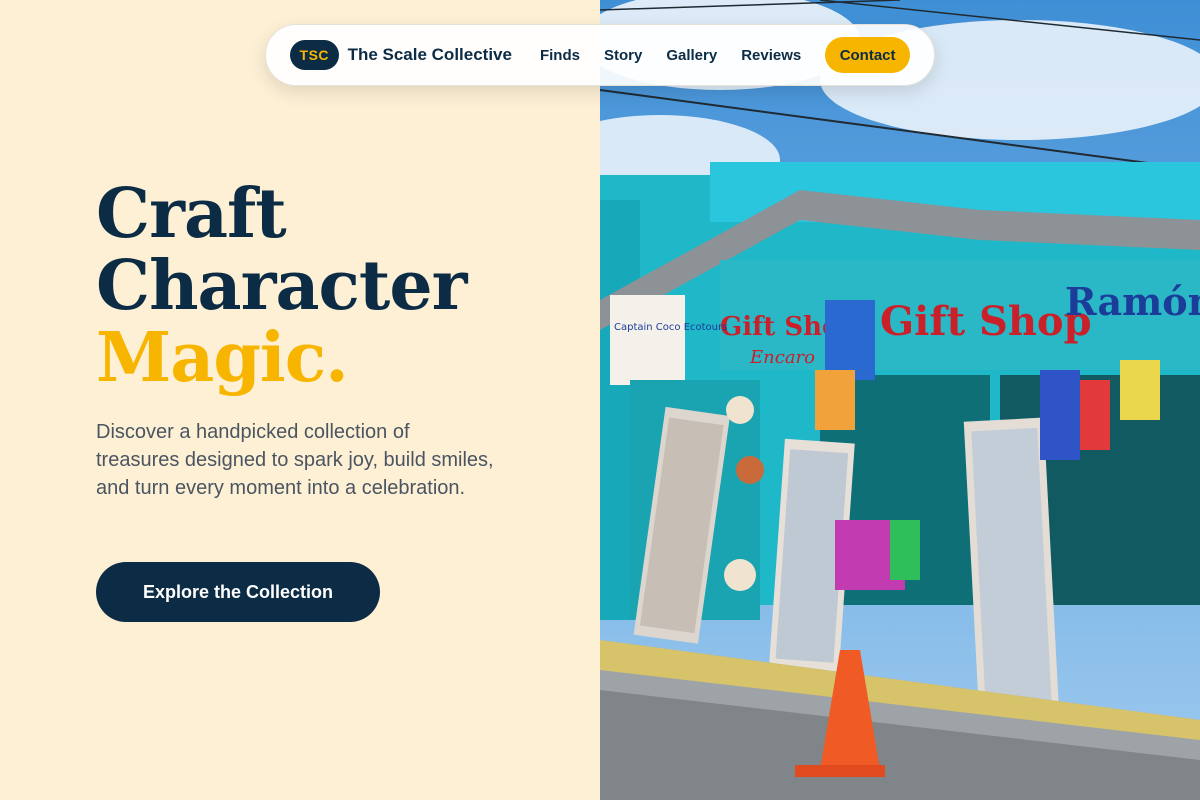  What do you see at coordinates (191, 214) in the screenshot?
I see `hero-title-line-1: Craft` at bounding box center [191, 214].